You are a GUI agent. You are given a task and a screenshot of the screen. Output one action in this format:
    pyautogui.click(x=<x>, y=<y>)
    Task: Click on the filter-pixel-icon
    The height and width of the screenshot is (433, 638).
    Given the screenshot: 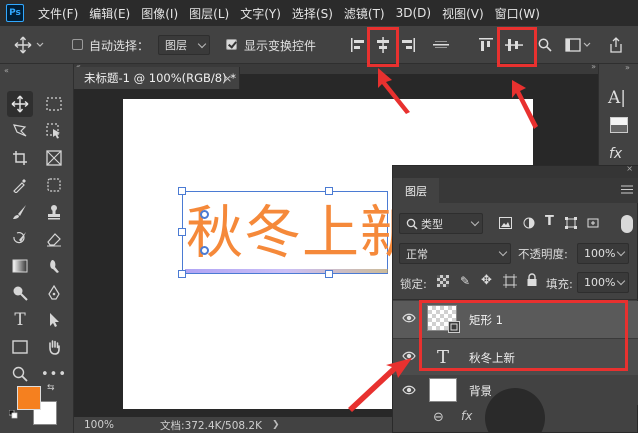 What is the action you would take?
    pyautogui.click(x=506, y=223)
    